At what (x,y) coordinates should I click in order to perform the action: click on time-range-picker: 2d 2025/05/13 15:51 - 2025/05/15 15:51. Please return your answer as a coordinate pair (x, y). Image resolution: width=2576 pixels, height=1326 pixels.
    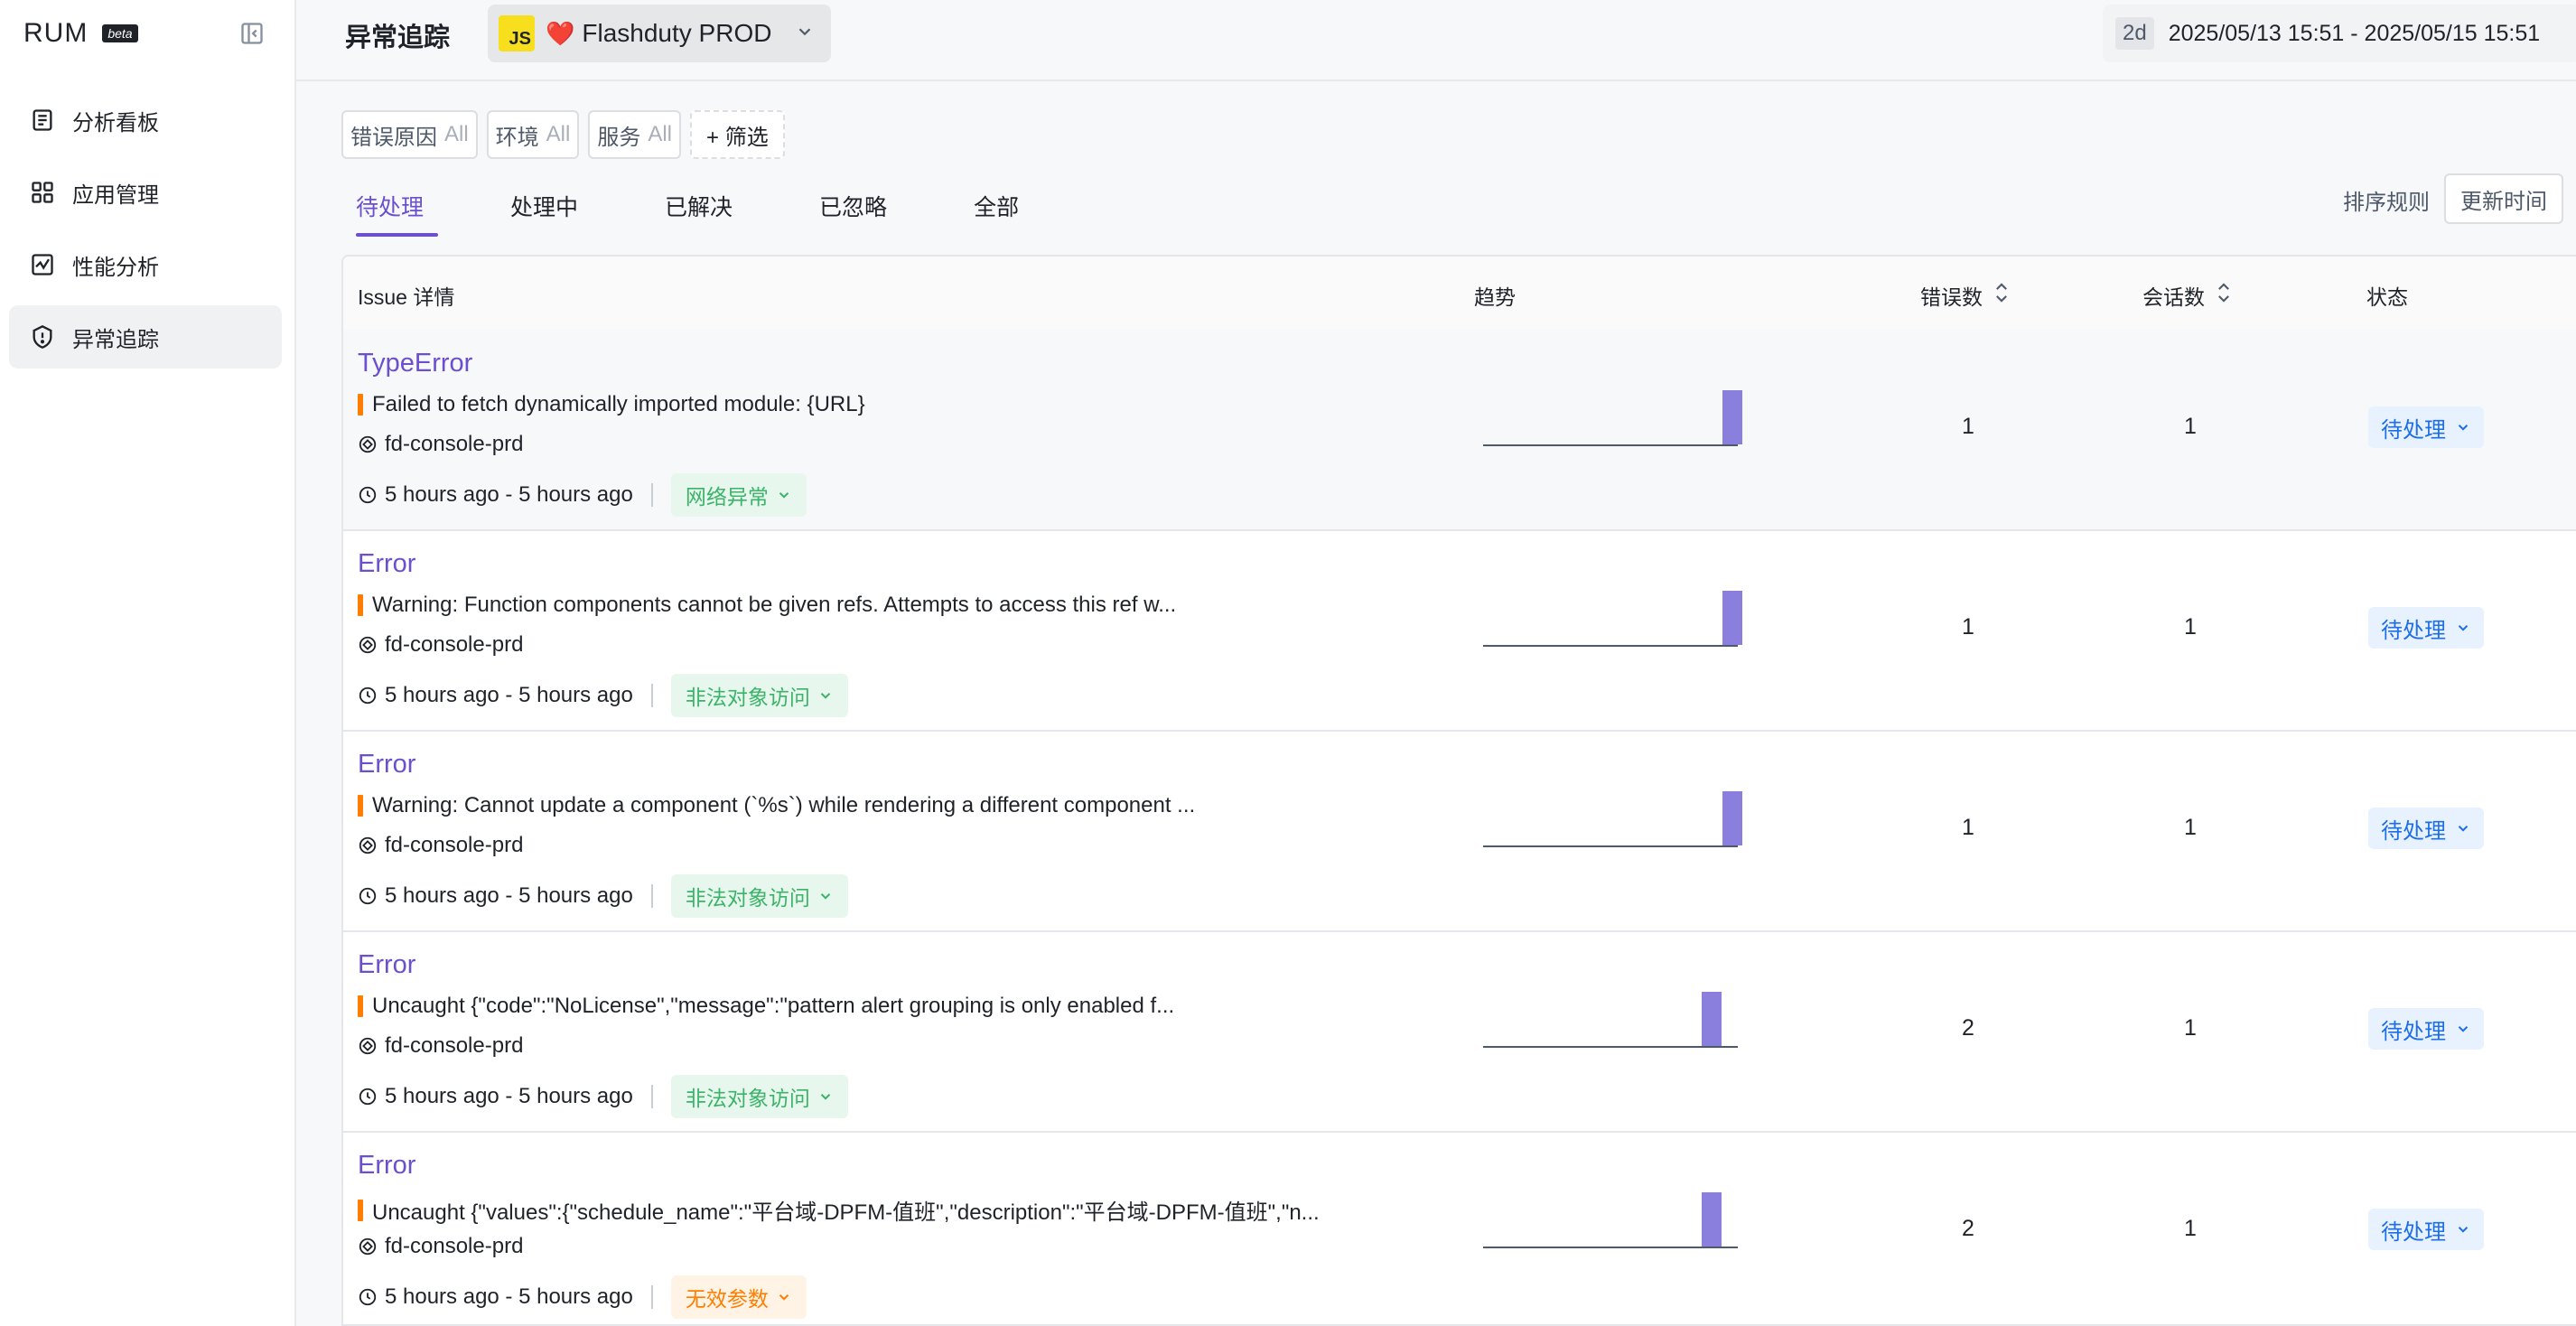
    Looking at the image, I should click on (2339, 33).